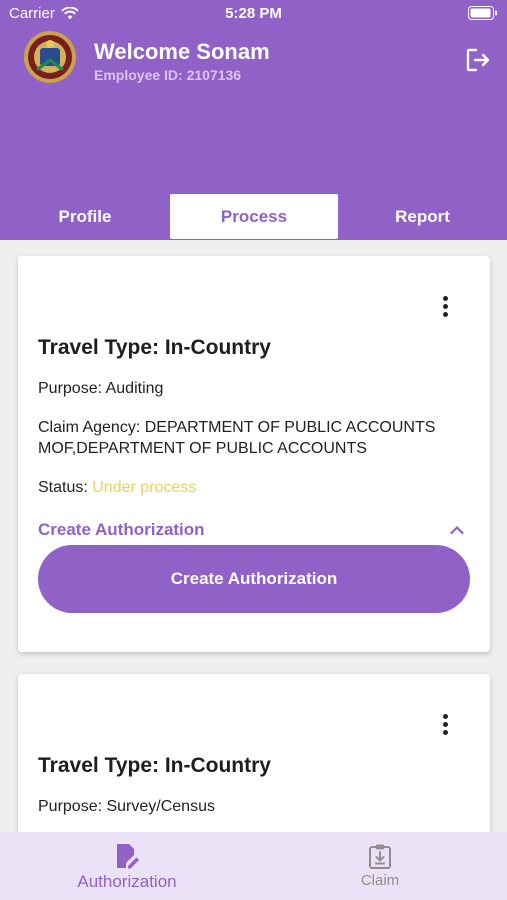 The height and width of the screenshot is (900, 507). Describe the element at coordinates (422, 216) in the screenshot. I see `tab-report: Report` at that location.